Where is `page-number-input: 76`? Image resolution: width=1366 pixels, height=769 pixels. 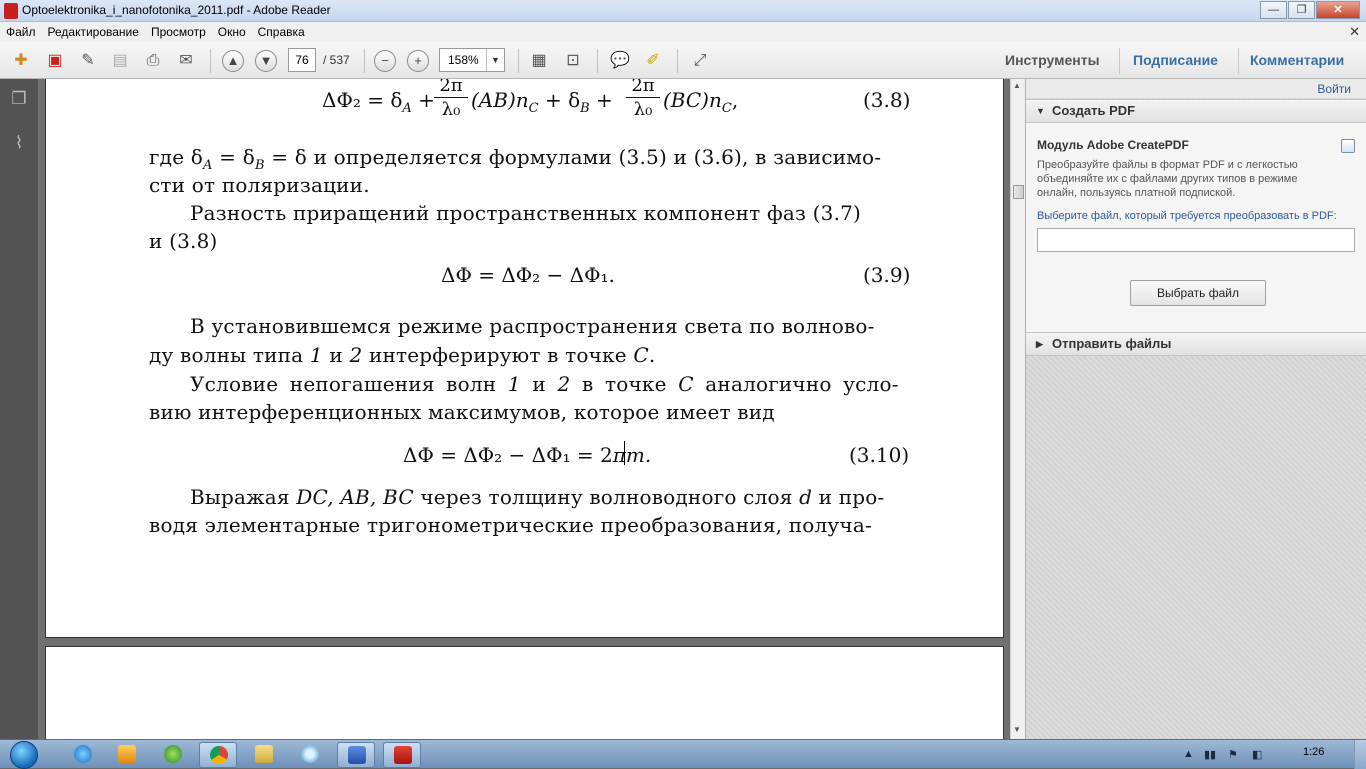
page-number-input: 76 is located at coordinates (302, 60).